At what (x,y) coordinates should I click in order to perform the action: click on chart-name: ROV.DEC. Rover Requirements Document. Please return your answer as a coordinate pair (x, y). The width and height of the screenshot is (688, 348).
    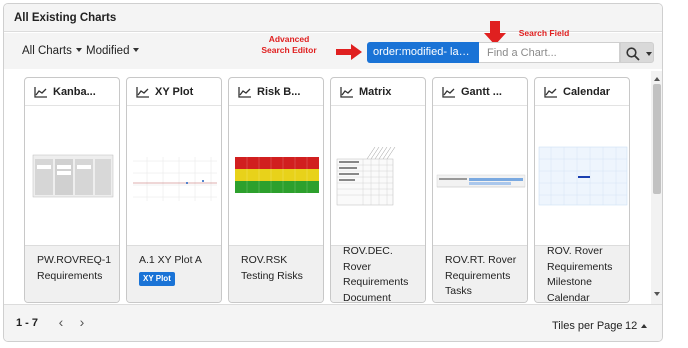
    Looking at the image, I should click on (376, 274).